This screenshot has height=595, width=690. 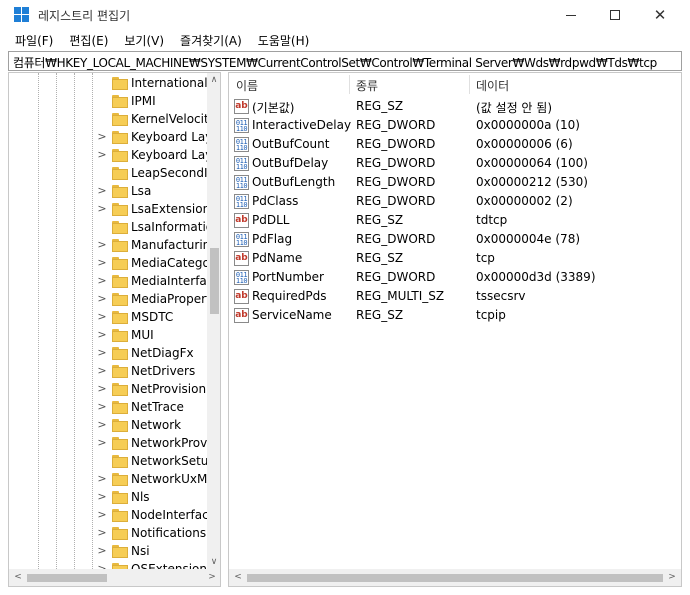 What do you see at coordinates (108, 102) in the screenshot?
I see `tree-item: IPMI` at bounding box center [108, 102].